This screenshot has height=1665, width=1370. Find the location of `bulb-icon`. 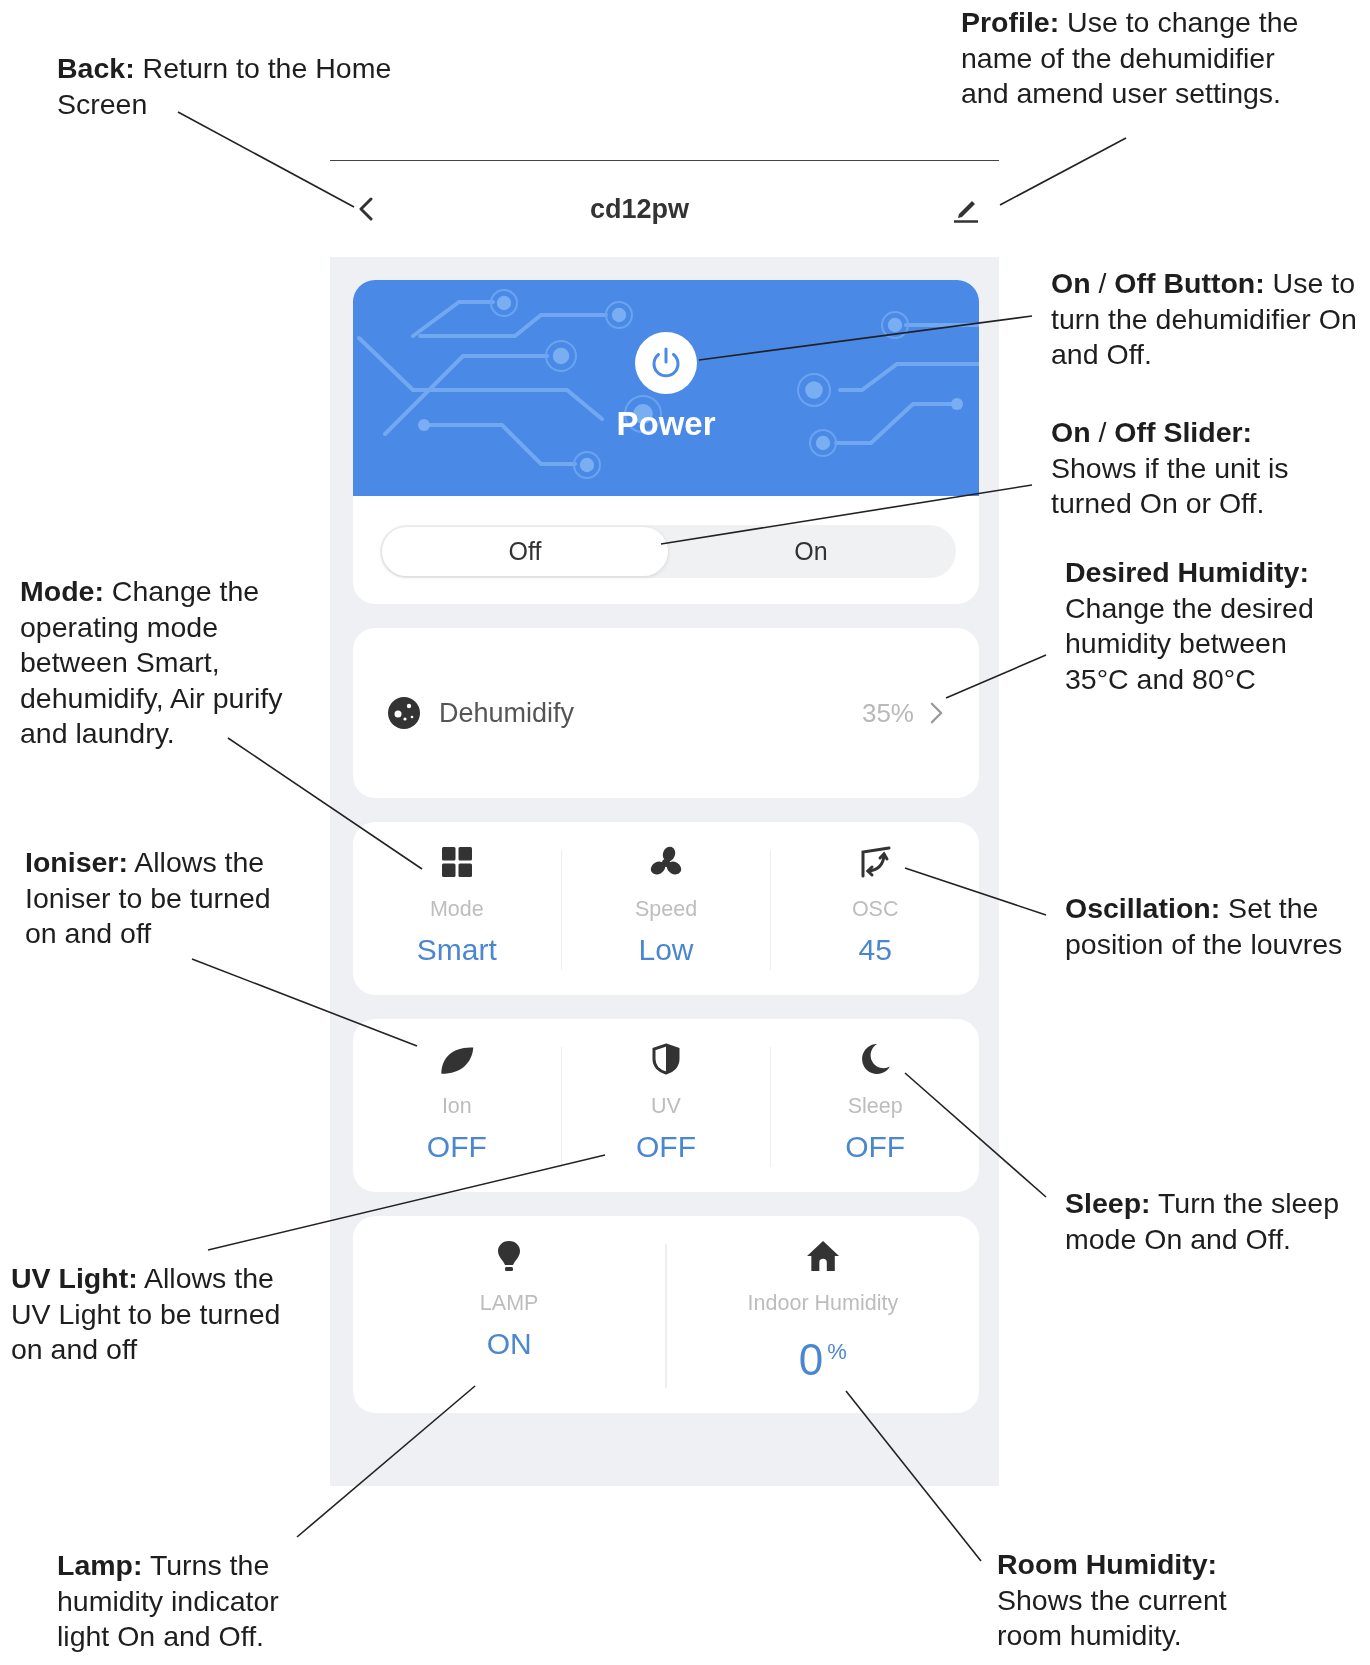

bulb-icon is located at coordinates (509, 1256).